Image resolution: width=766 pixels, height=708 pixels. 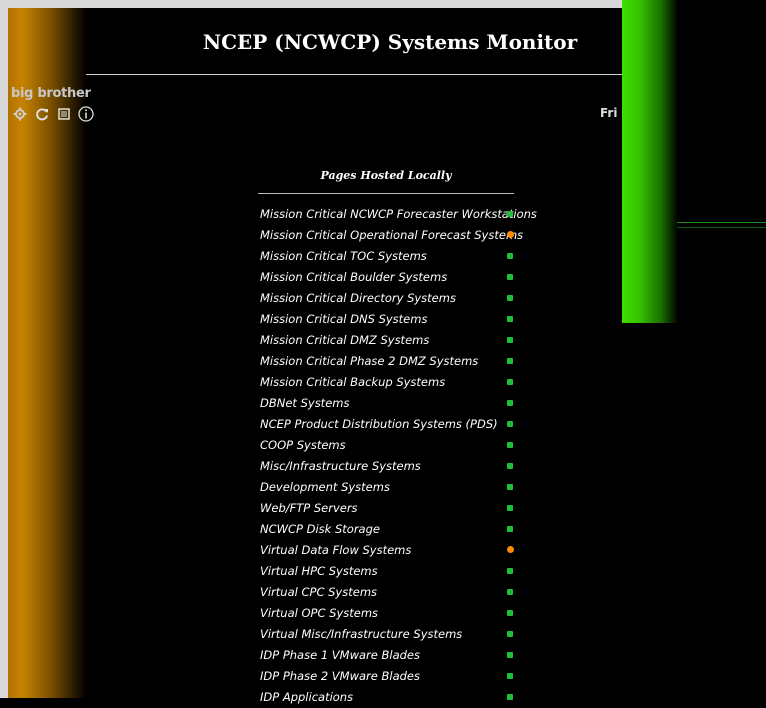 I want to click on list-item-link: NCWCP Disk Storage, so click(x=320, y=529).